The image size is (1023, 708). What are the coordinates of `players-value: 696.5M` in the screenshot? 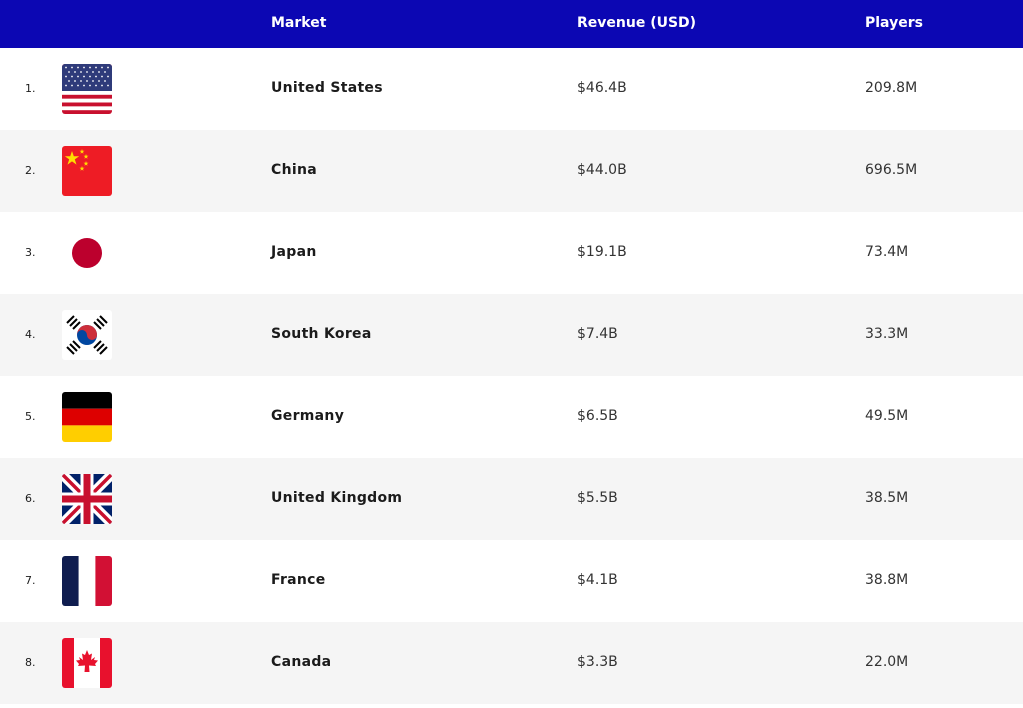 It's located at (891, 170).